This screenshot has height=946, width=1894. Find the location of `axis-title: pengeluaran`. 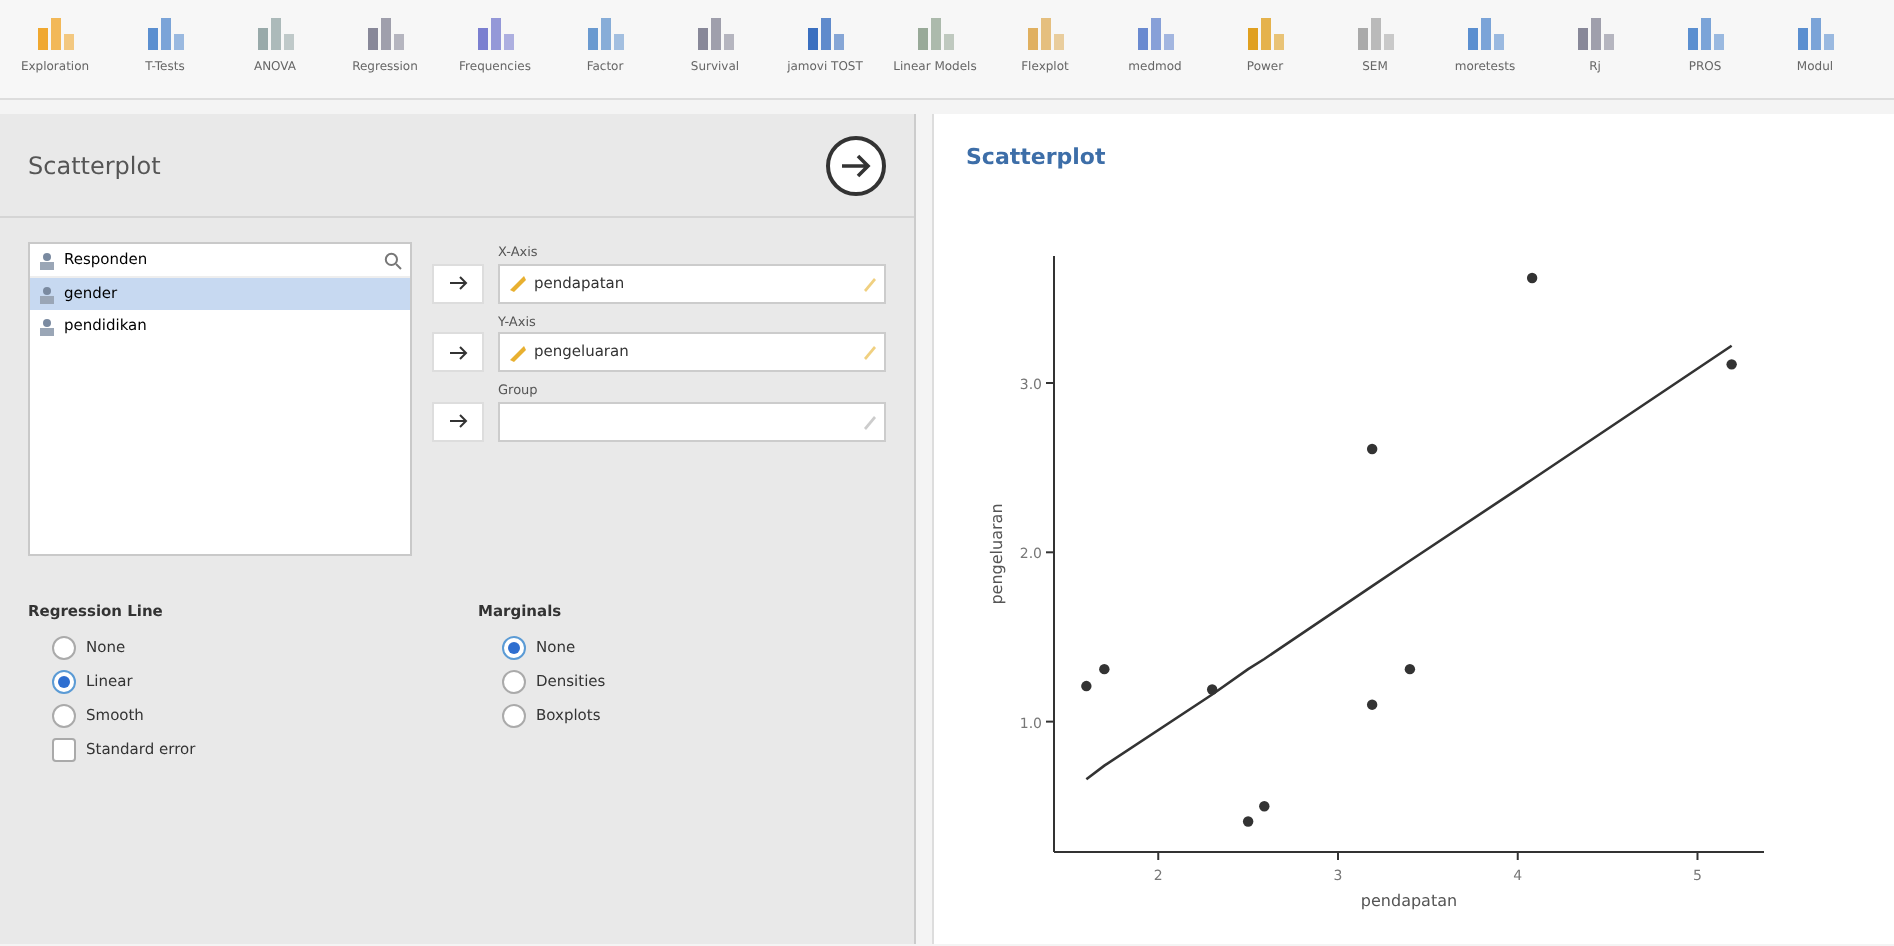

axis-title: pengeluaran is located at coordinates (997, 553).